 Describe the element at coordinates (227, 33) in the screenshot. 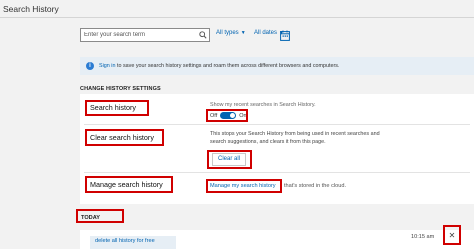

I see `filter-all-types-label: All types` at that location.